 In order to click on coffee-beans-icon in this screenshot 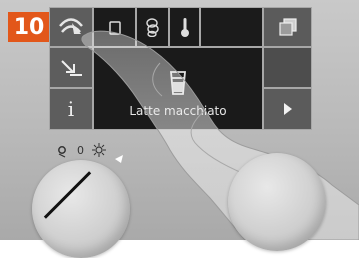, I will do `click(152, 27)`.